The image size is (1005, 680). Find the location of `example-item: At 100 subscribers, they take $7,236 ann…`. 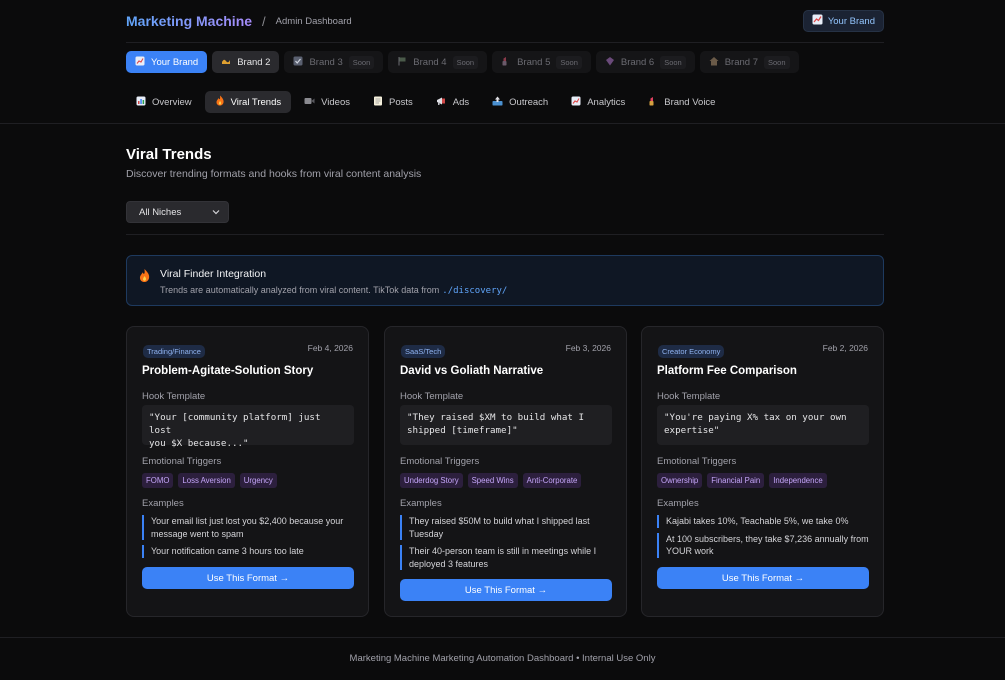

example-item: At 100 subscribers, they take $7,236 ann… is located at coordinates (763, 545).